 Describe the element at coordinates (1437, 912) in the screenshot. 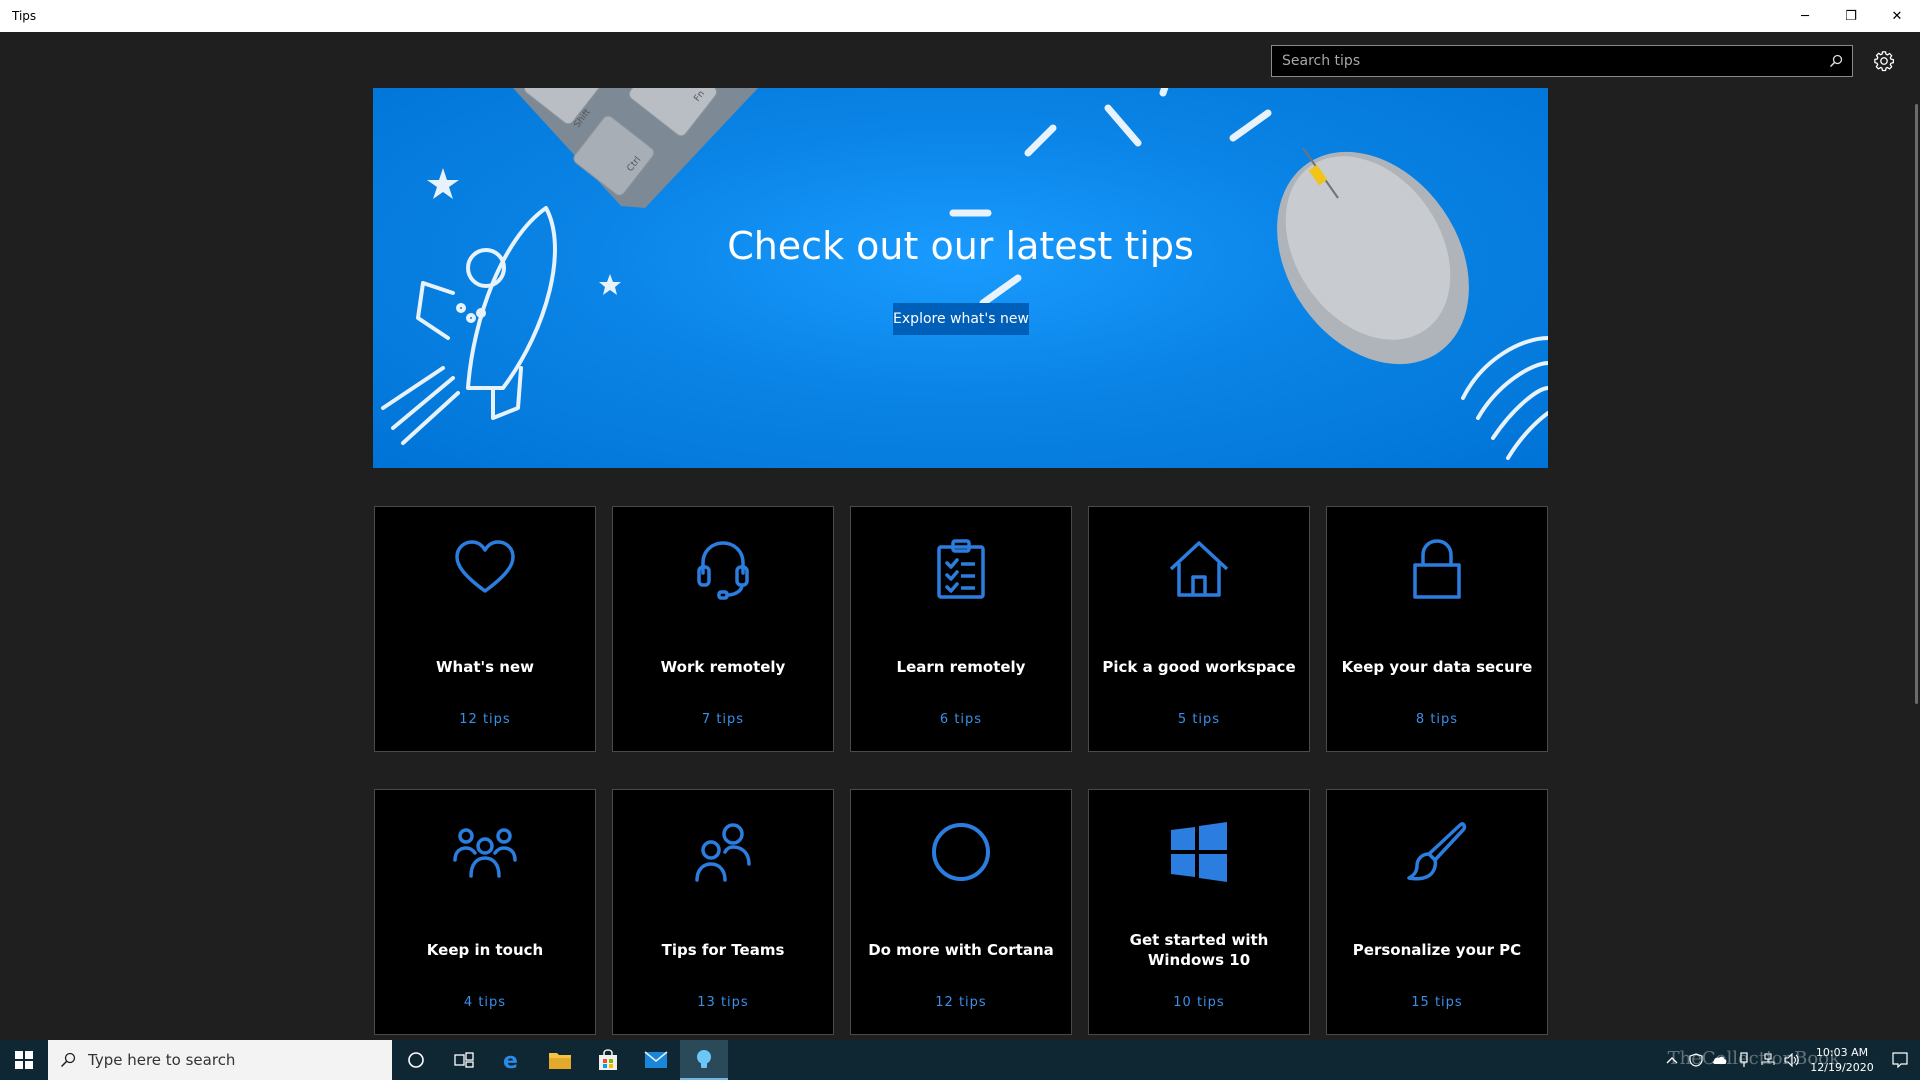

I see `category-card-personalize-your-pc: Personalize your PC 15 tips` at that location.